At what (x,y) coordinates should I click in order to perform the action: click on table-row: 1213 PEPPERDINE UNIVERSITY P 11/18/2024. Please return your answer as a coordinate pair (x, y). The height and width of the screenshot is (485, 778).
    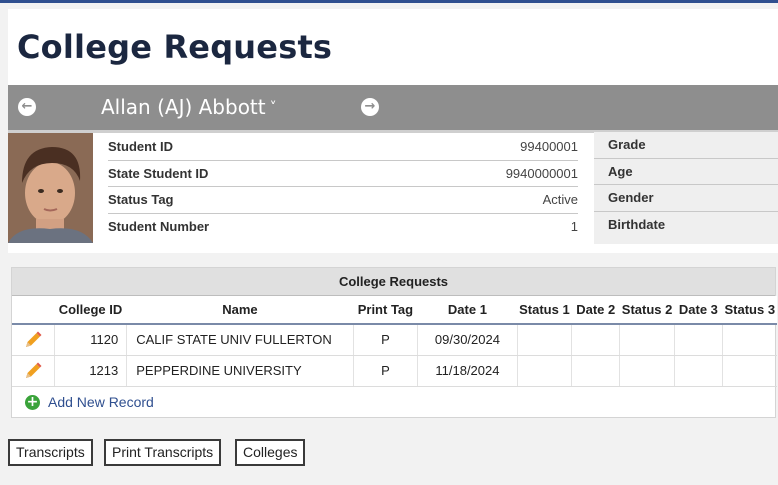
    Looking at the image, I should click on (394, 371).